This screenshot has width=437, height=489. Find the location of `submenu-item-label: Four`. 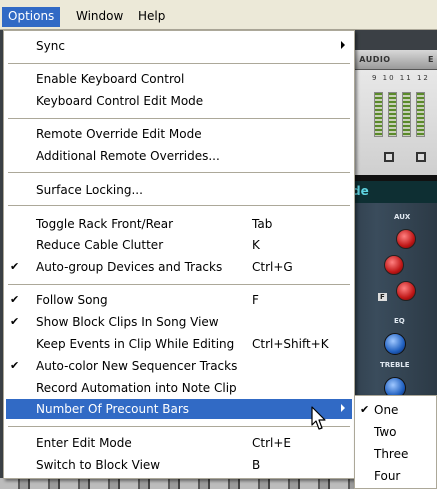

submenu-item-label: Four is located at coordinates (387, 476).